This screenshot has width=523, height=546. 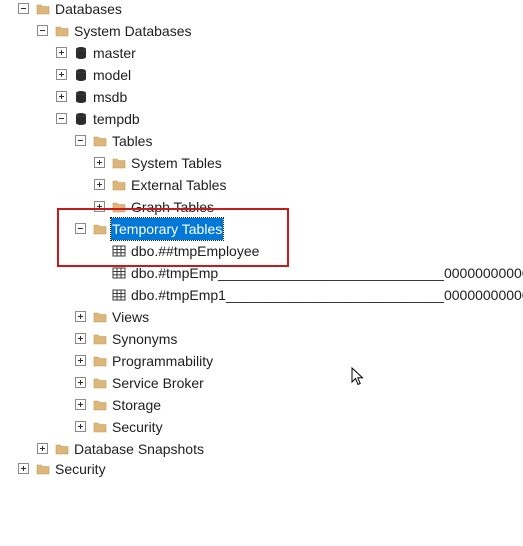 I want to click on tree-node-system-databases: System Databases, so click(x=96, y=31).